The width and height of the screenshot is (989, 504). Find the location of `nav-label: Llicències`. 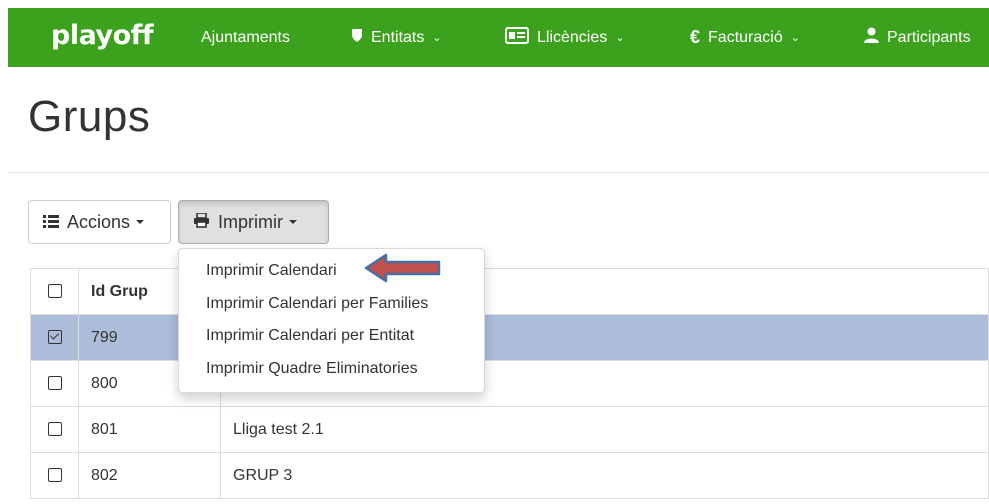

nav-label: Llicències is located at coordinates (572, 37).